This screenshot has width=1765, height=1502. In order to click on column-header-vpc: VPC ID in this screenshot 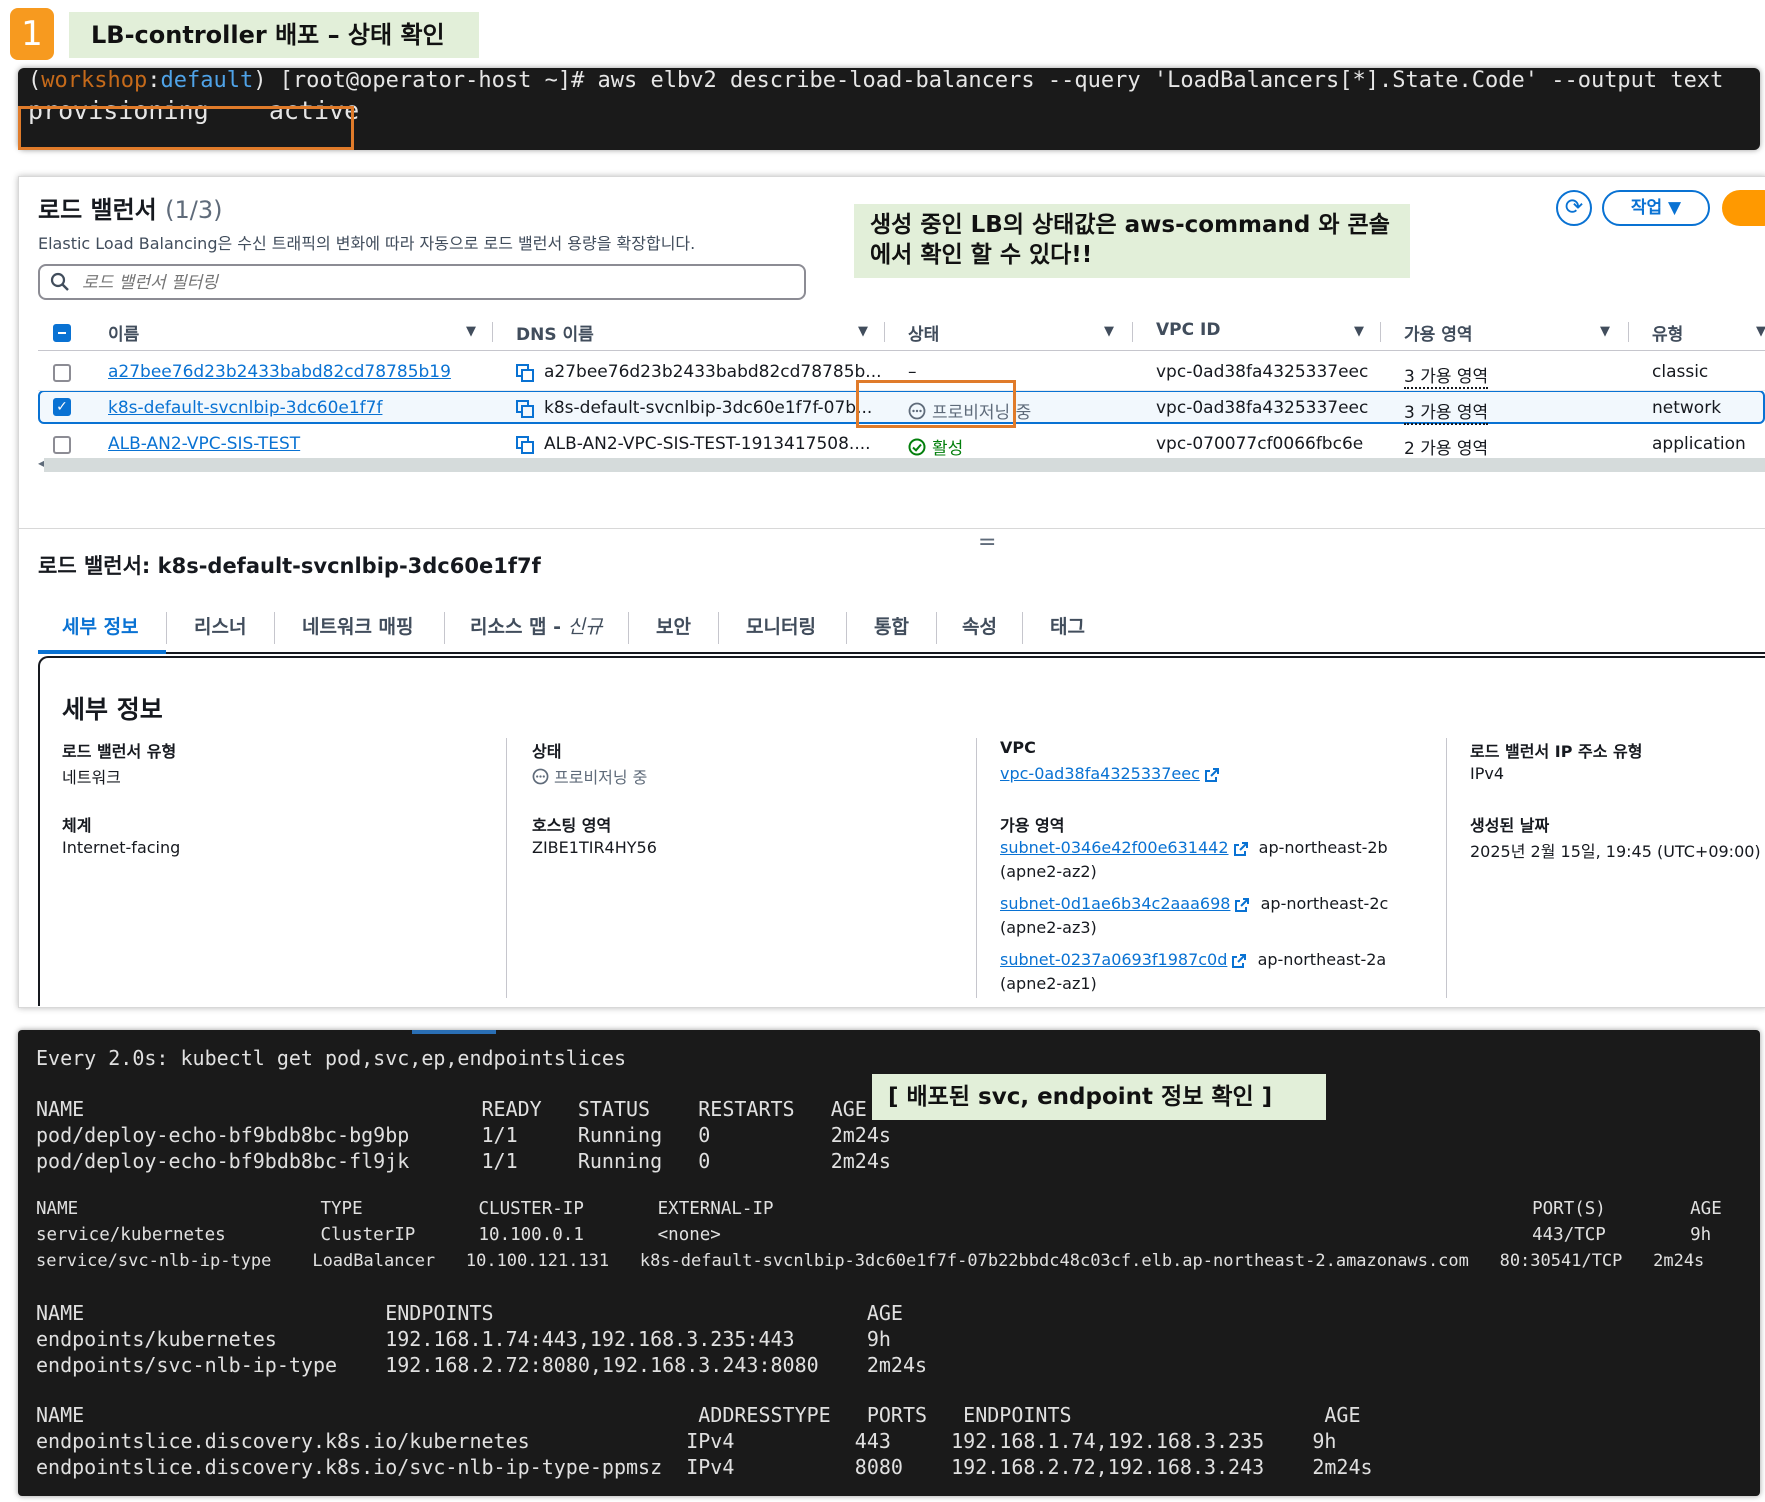, I will do `click(1188, 330)`.